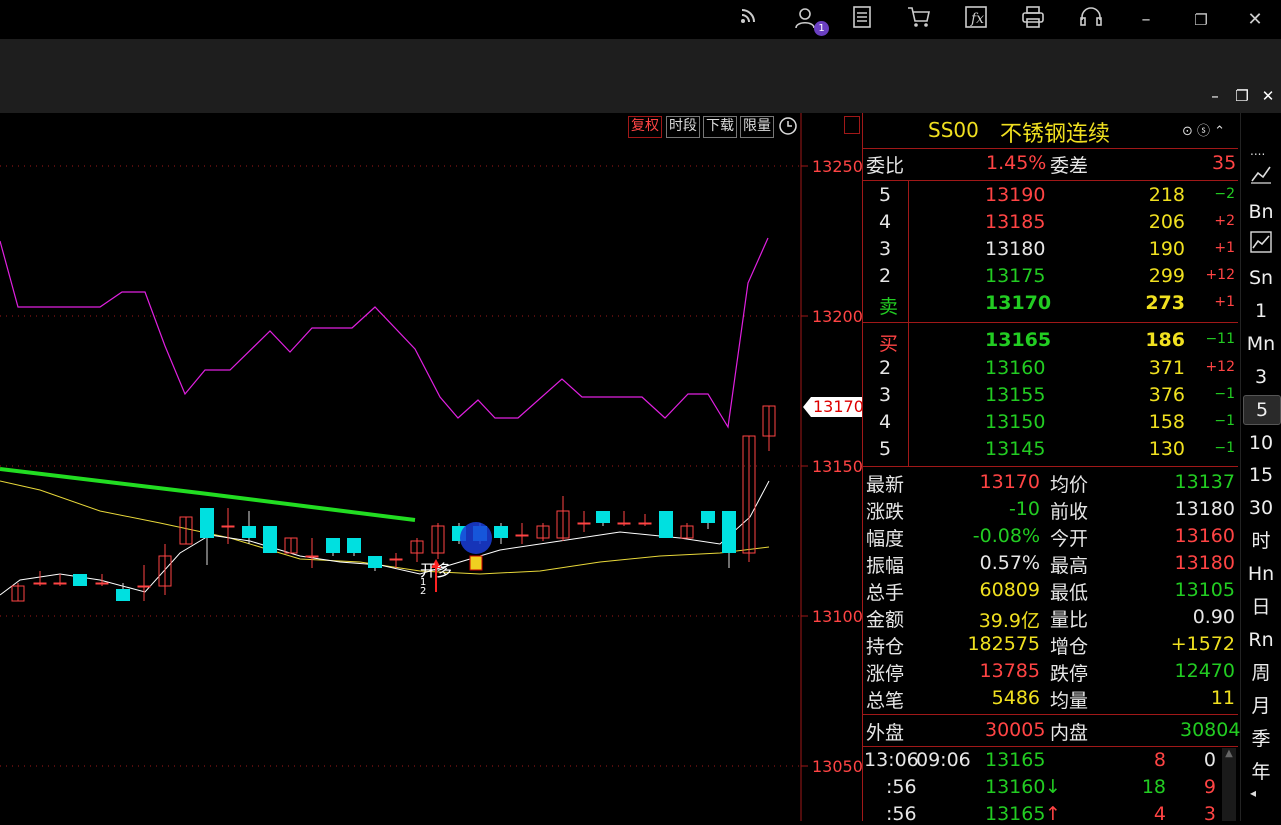 The width and height of the screenshot is (1281, 825). I want to click on period-时: 时, so click(1261, 541).